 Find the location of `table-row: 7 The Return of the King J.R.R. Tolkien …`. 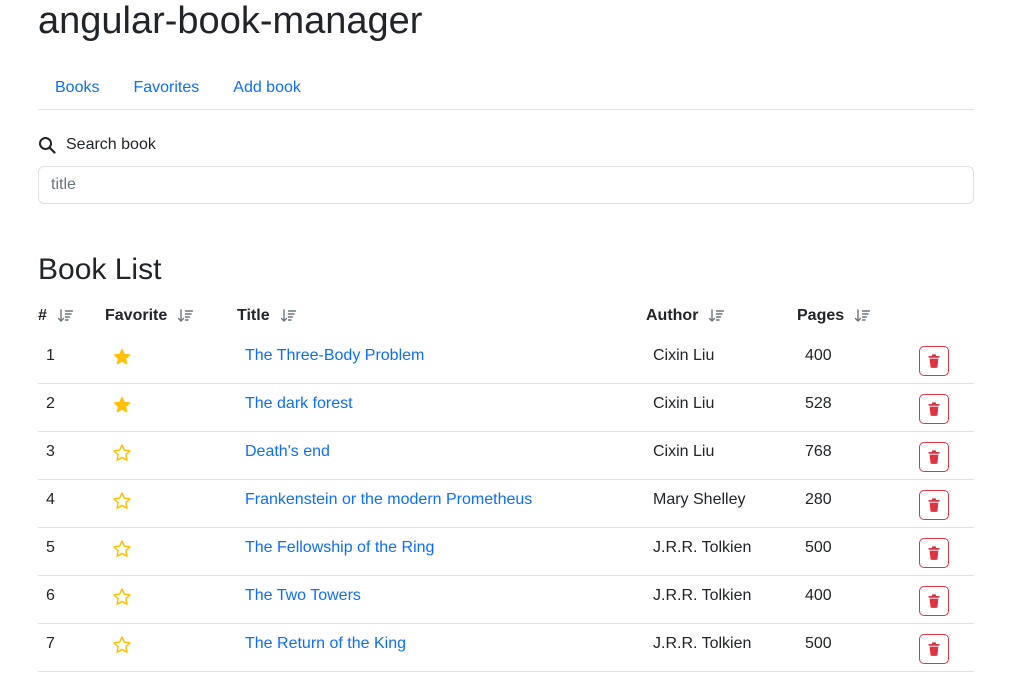

table-row: 7 The Return of the King J.R.R. Tolkien … is located at coordinates (506, 648).